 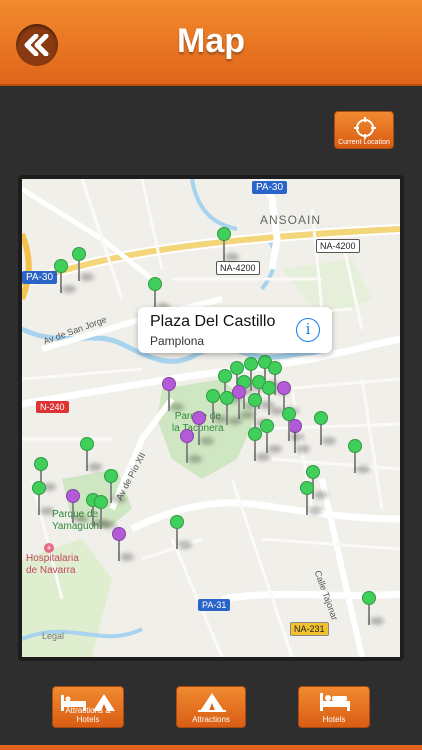 What do you see at coordinates (335, 702) in the screenshot?
I see `bed-icon` at bounding box center [335, 702].